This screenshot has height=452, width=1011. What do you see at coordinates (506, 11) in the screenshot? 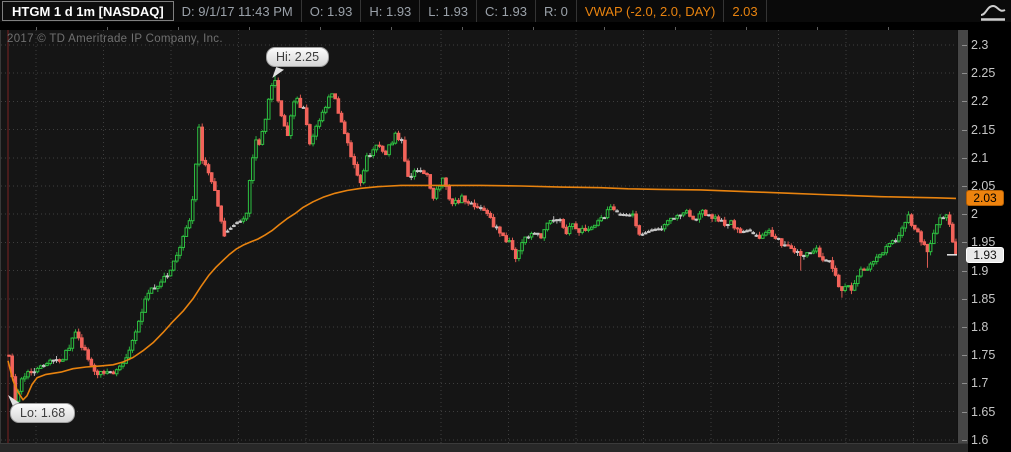
I see `field-close: C: 1.93` at bounding box center [506, 11].